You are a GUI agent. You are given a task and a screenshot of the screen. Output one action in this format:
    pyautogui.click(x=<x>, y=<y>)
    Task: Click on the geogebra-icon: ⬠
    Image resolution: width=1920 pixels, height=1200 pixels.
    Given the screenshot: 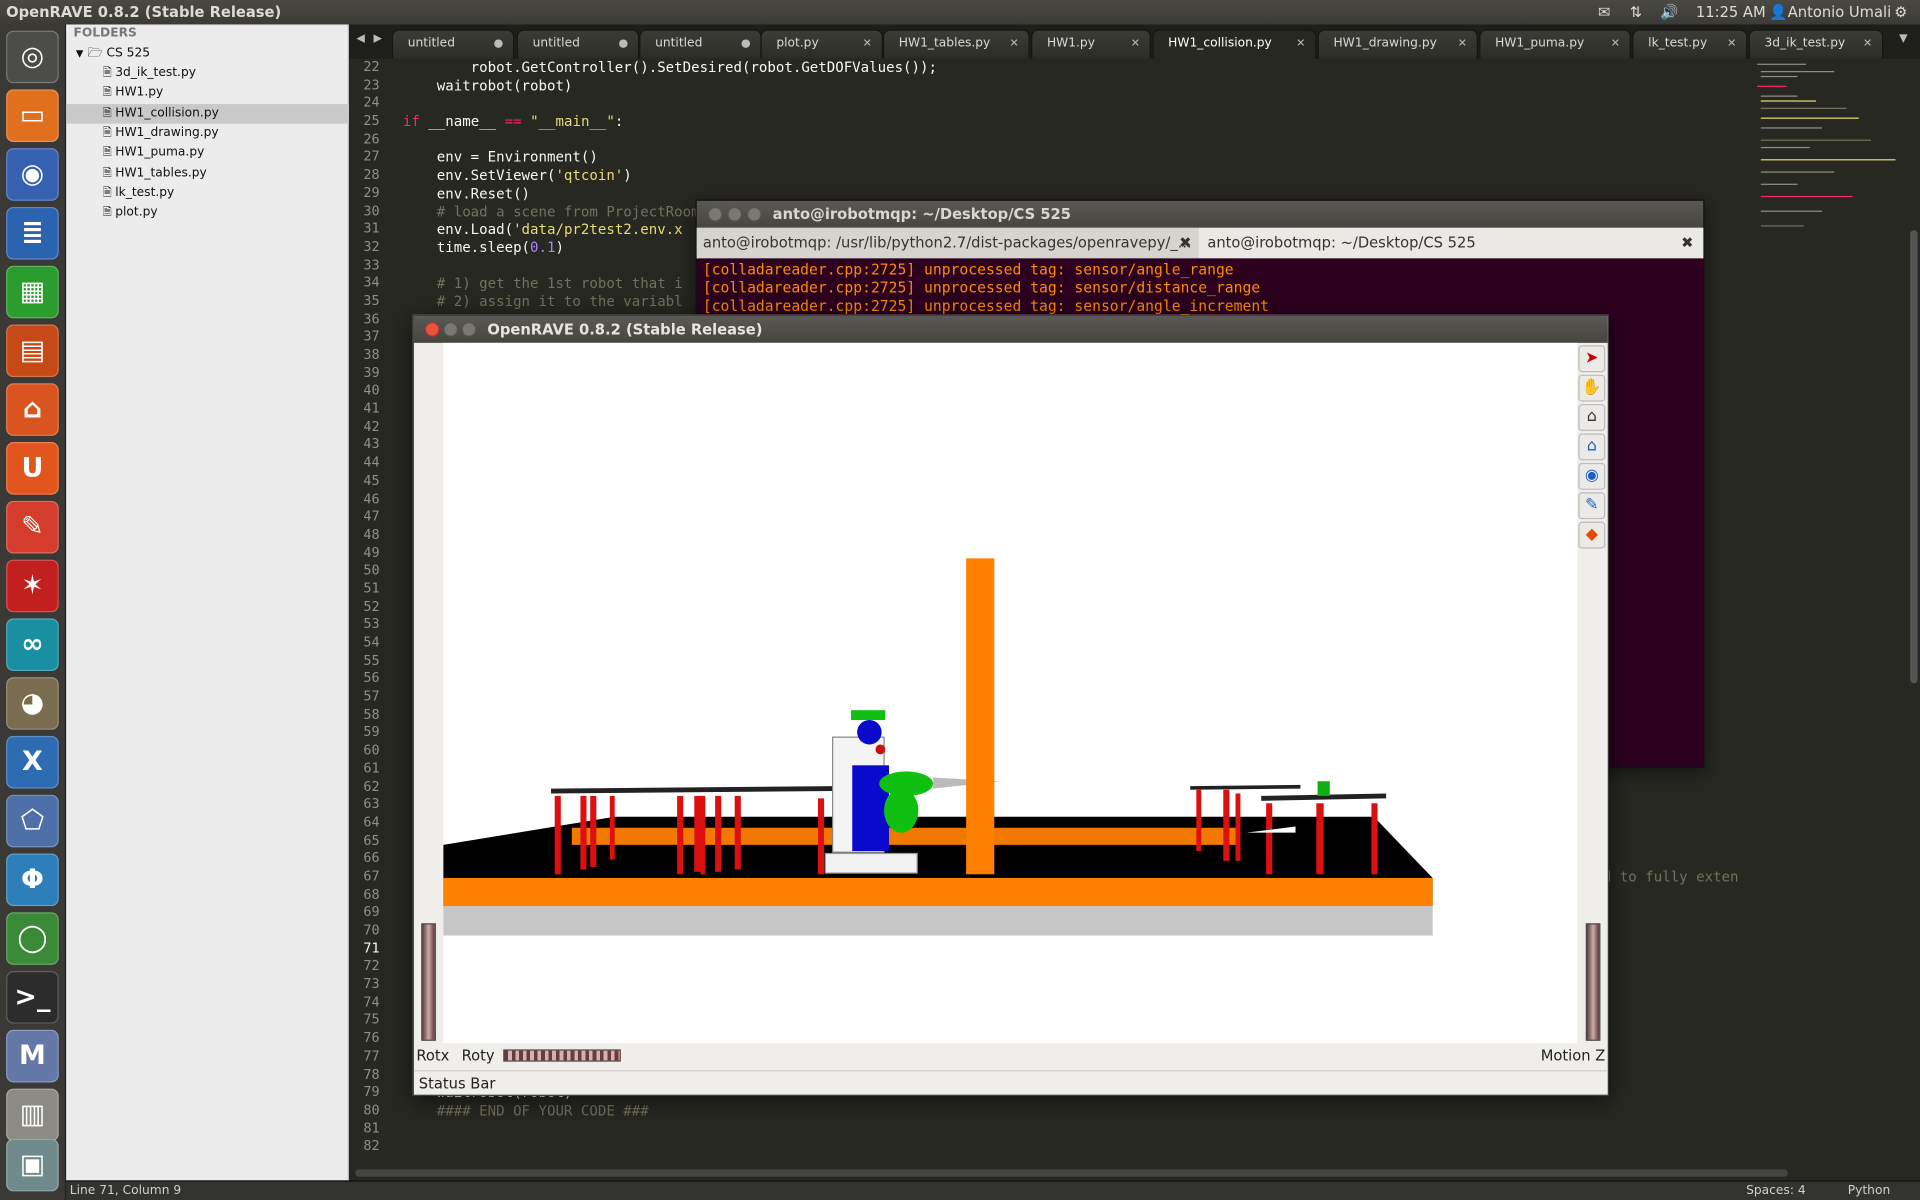 What is the action you would take?
    pyautogui.click(x=32, y=821)
    